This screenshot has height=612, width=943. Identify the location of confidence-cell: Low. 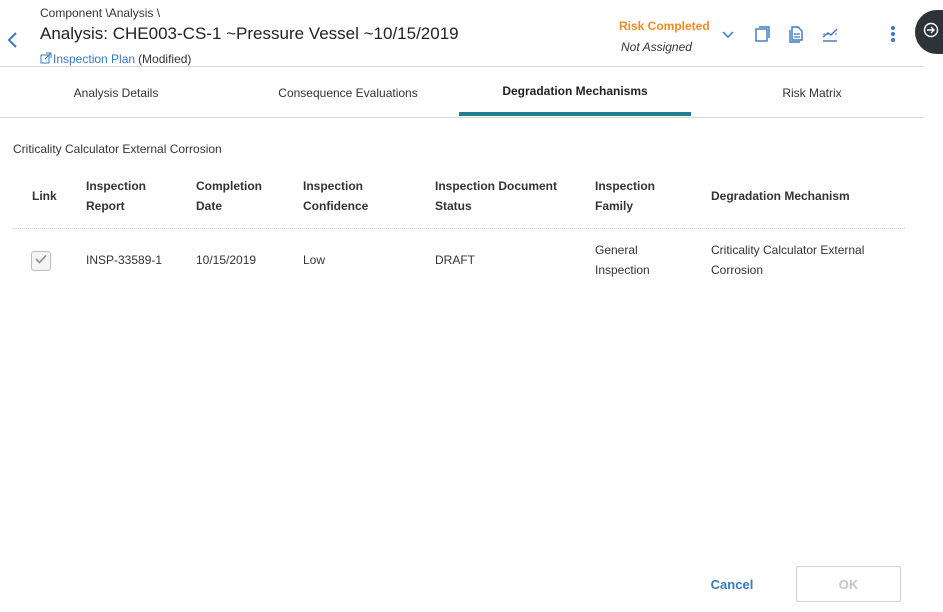
(314, 260).